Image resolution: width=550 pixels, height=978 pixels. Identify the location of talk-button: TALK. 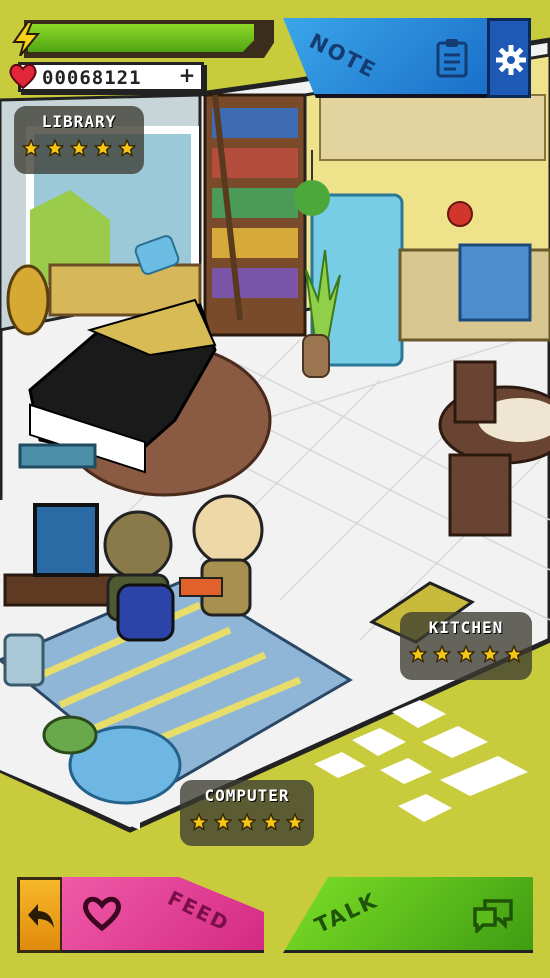
(408, 915).